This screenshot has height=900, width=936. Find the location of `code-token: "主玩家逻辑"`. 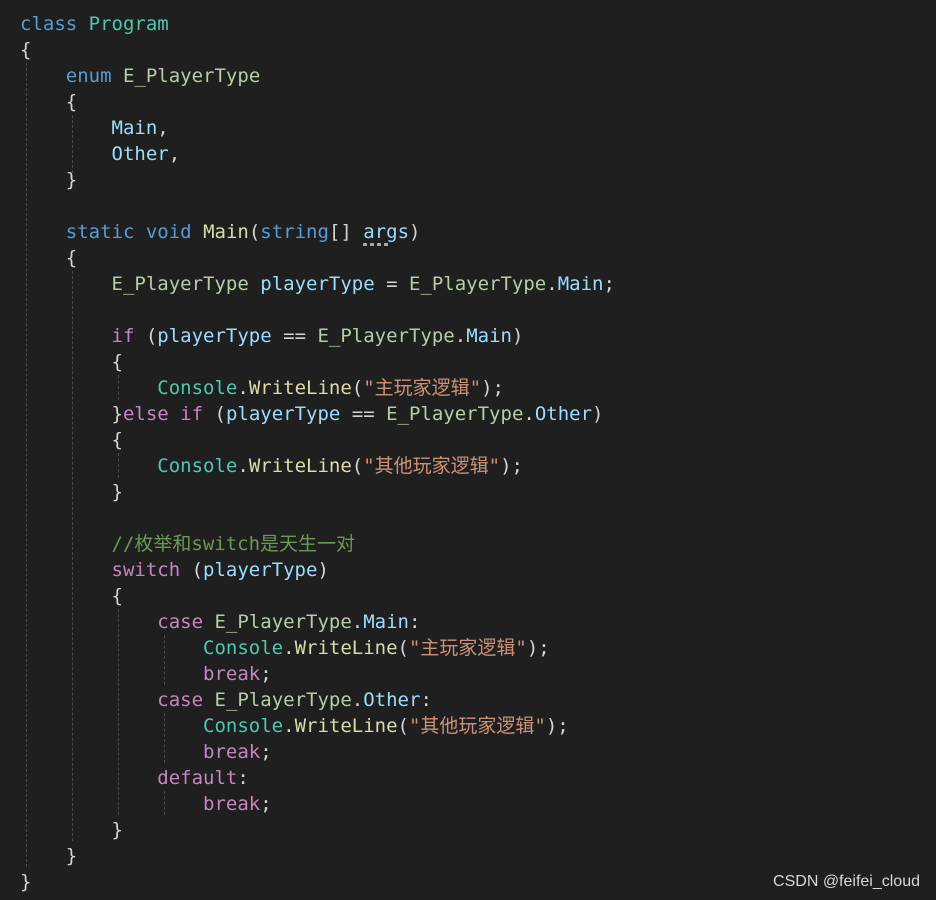

code-token: "主玩家逻辑" is located at coordinates (422, 388).